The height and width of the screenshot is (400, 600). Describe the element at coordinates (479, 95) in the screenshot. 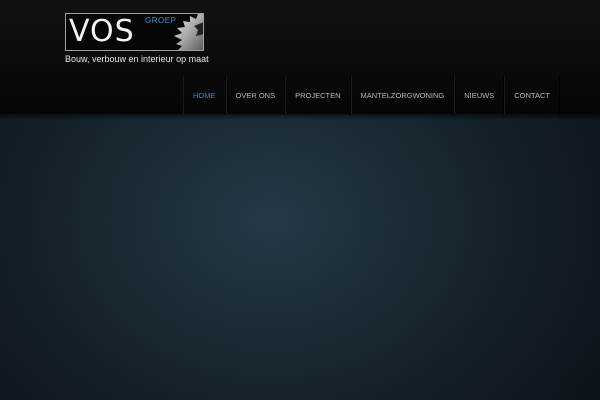

I see `nav-item-nieuws: NIEUWS` at that location.